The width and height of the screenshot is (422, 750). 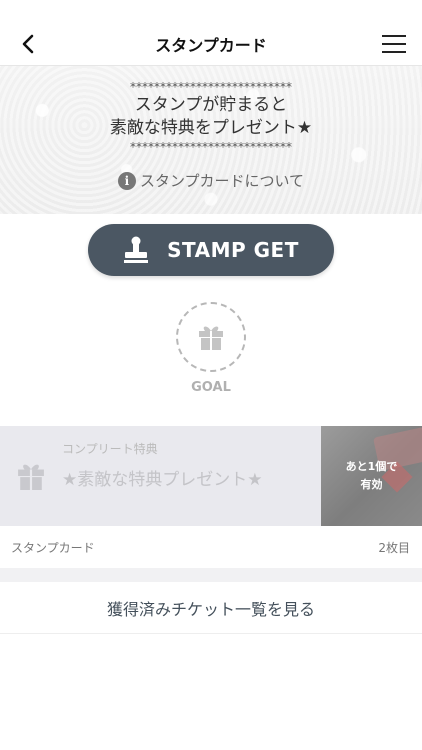 What do you see at coordinates (233, 250) in the screenshot?
I see `stamp-get-label: STAMP GET` at bounding box center [233, 250].